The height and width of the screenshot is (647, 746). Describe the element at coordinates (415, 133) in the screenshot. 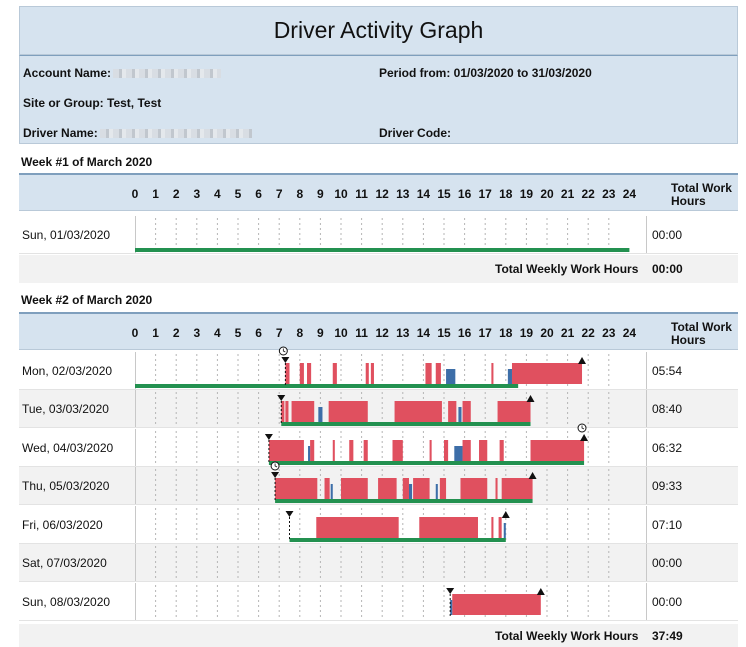

I see `driver-code: Driver Code:` at that location.